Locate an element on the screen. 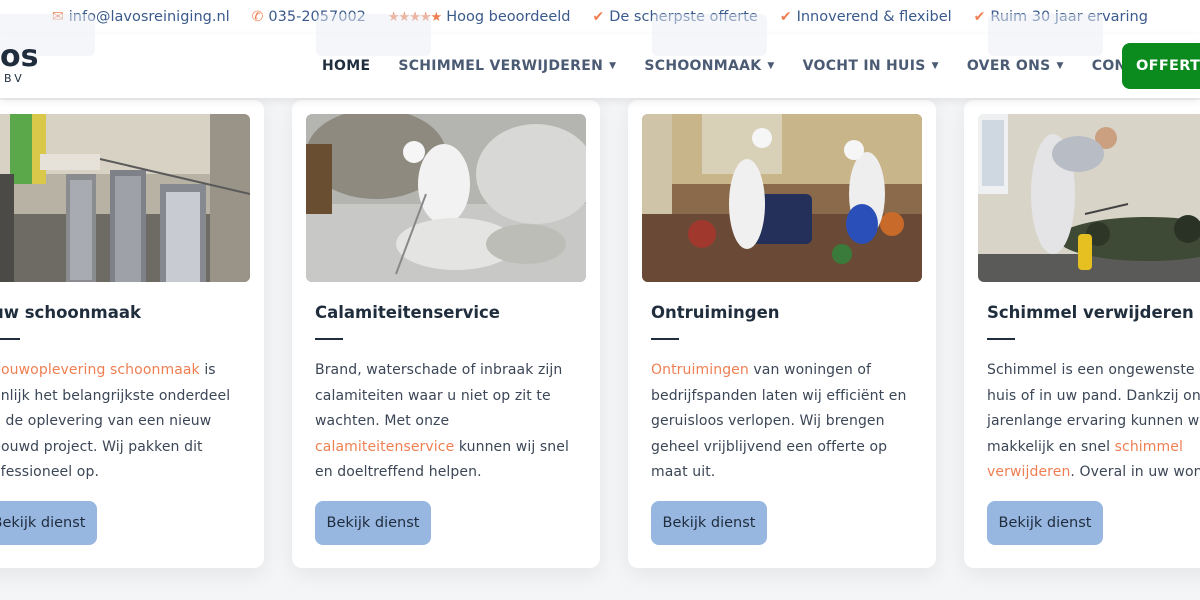 Image resolution: width=1200 pixels, height=600 pixels. service-photo-mold is located at coordinates (1089, 198).